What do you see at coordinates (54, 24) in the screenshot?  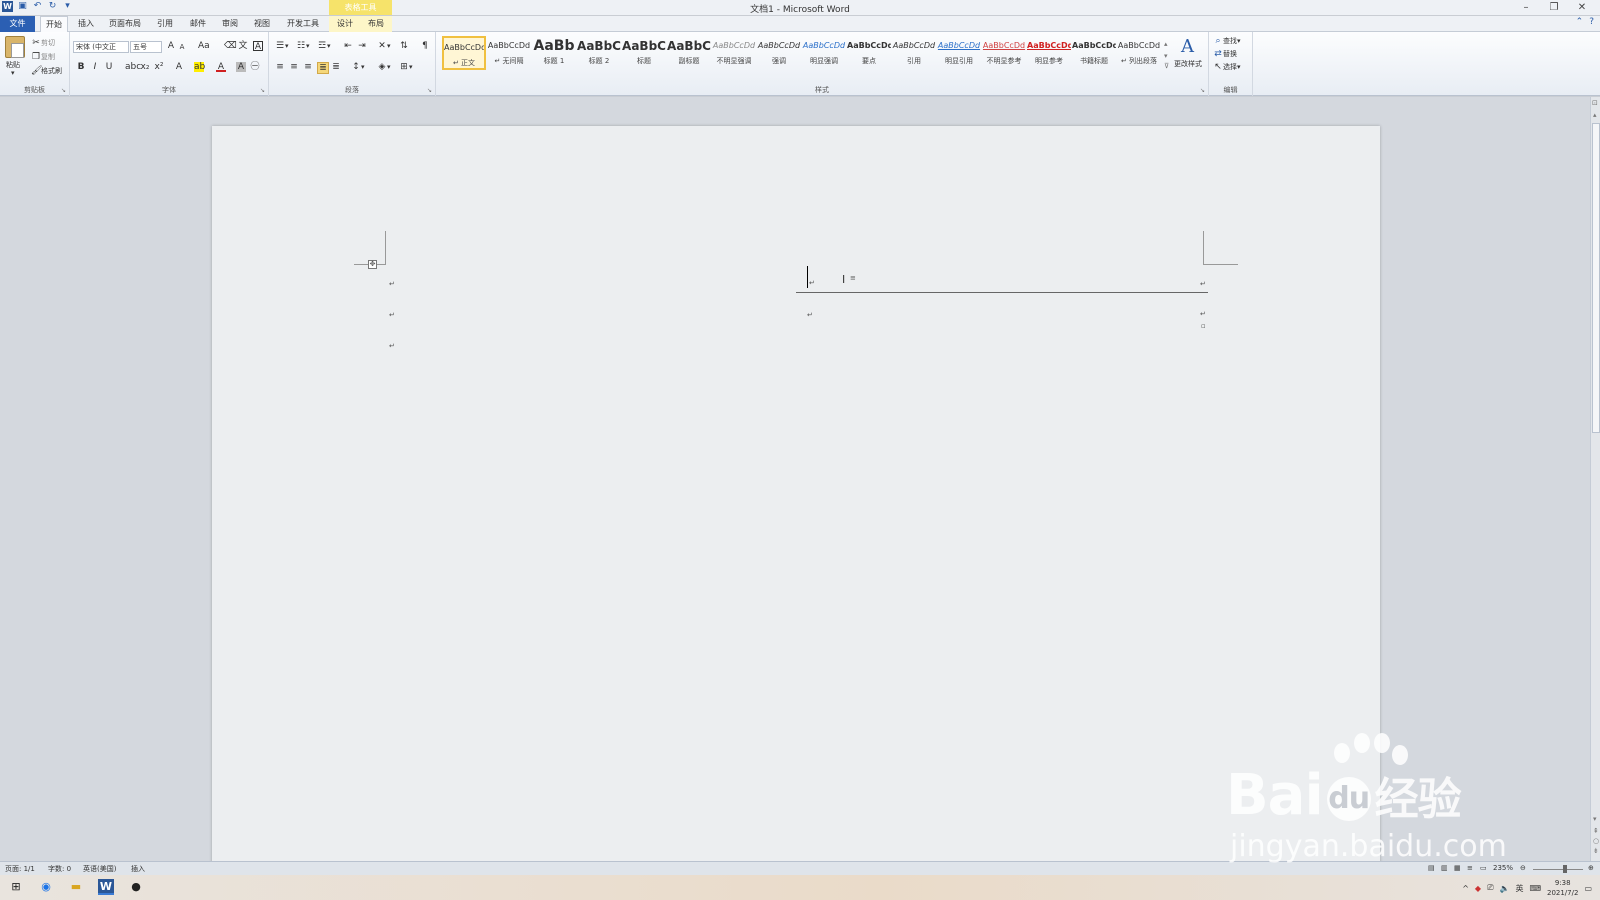 I see `tab-home: 开始` at bounding box center [54, 24].